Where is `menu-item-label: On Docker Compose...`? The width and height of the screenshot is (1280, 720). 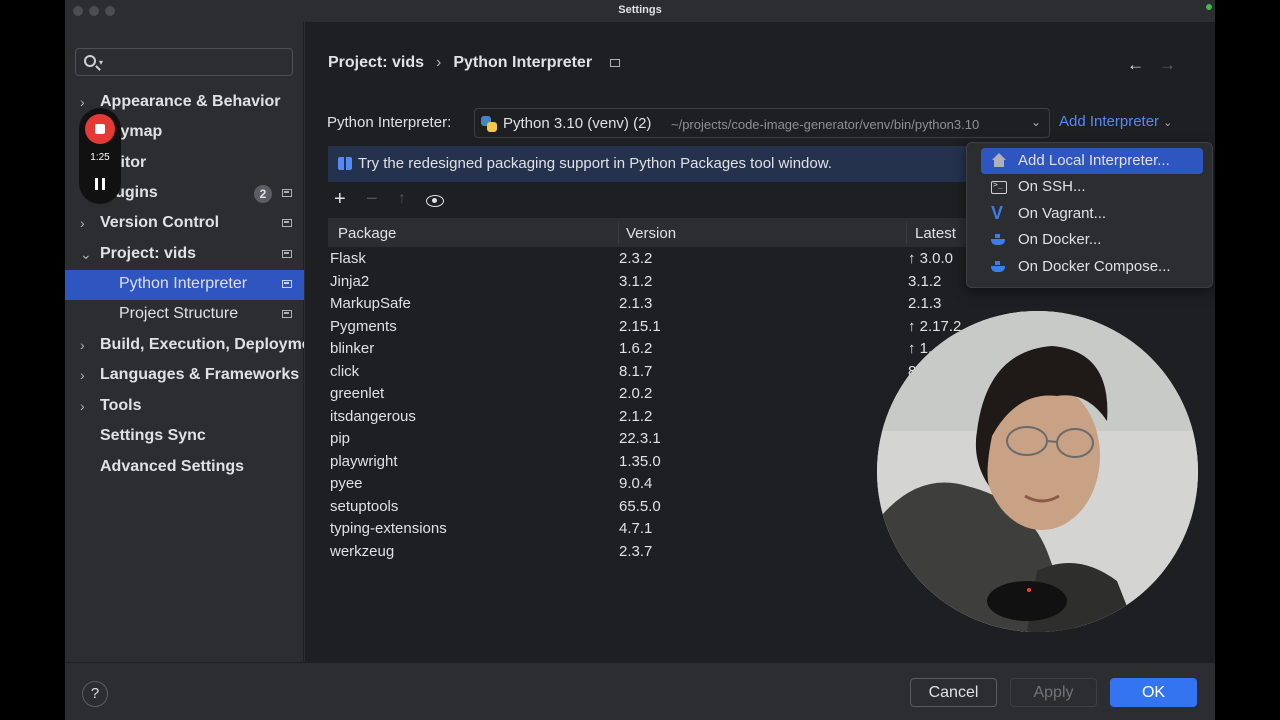
menu-item-label: On Docker Compose... is located at coordinates (1094, 266).